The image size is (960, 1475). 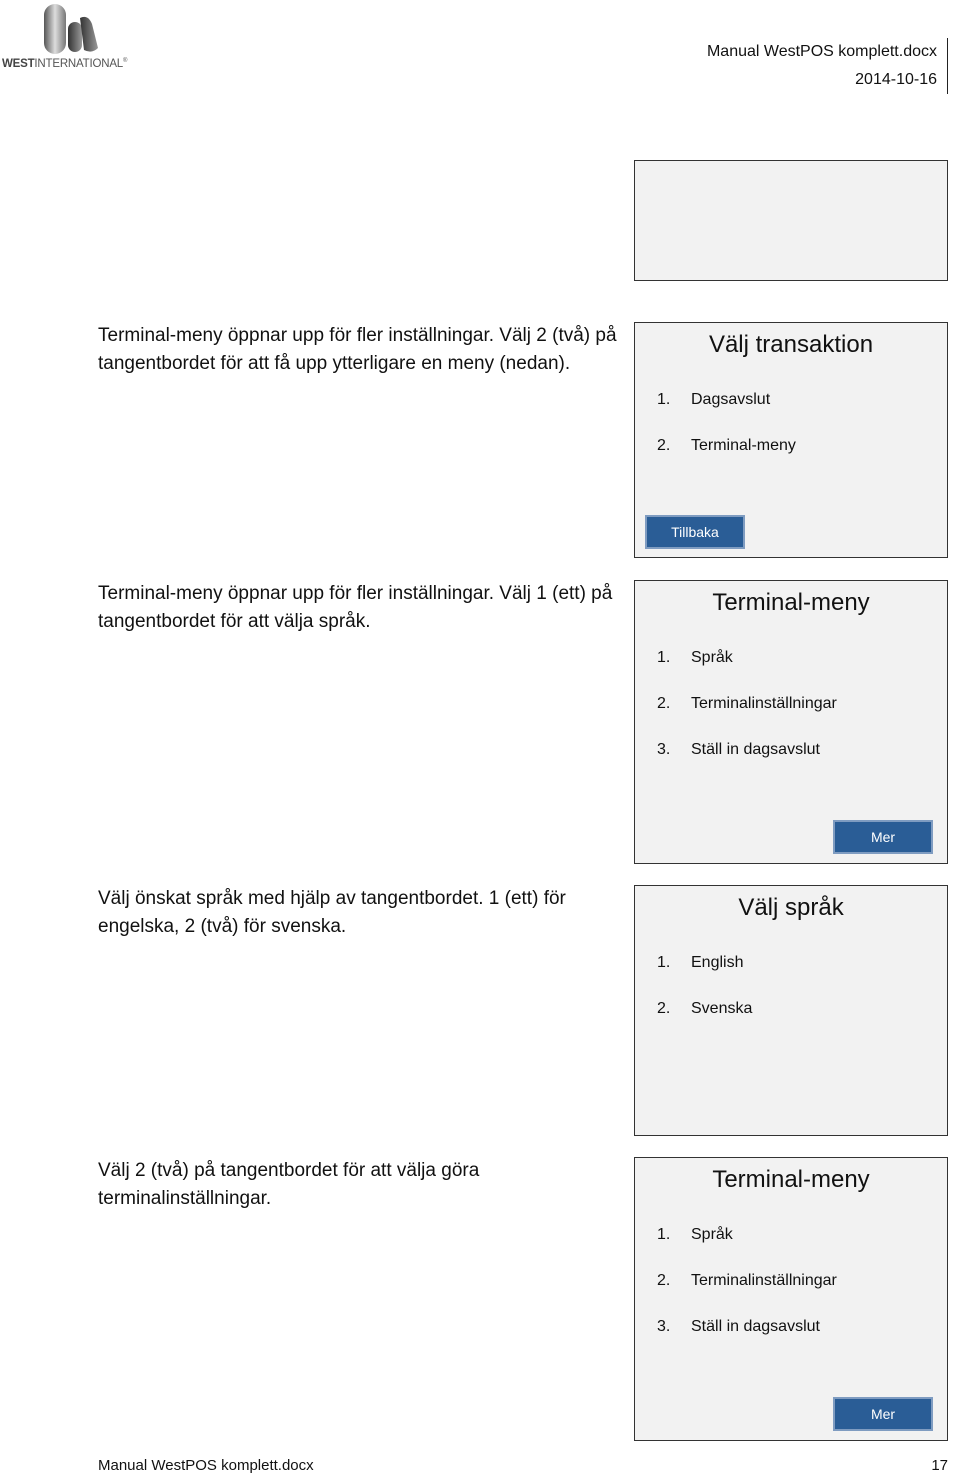 What do you see at coordinates (821, 51) in the screenshot?
I see `header-doc-name: Manual WestPOS komplett.docx` at bounding box center [821, 51].